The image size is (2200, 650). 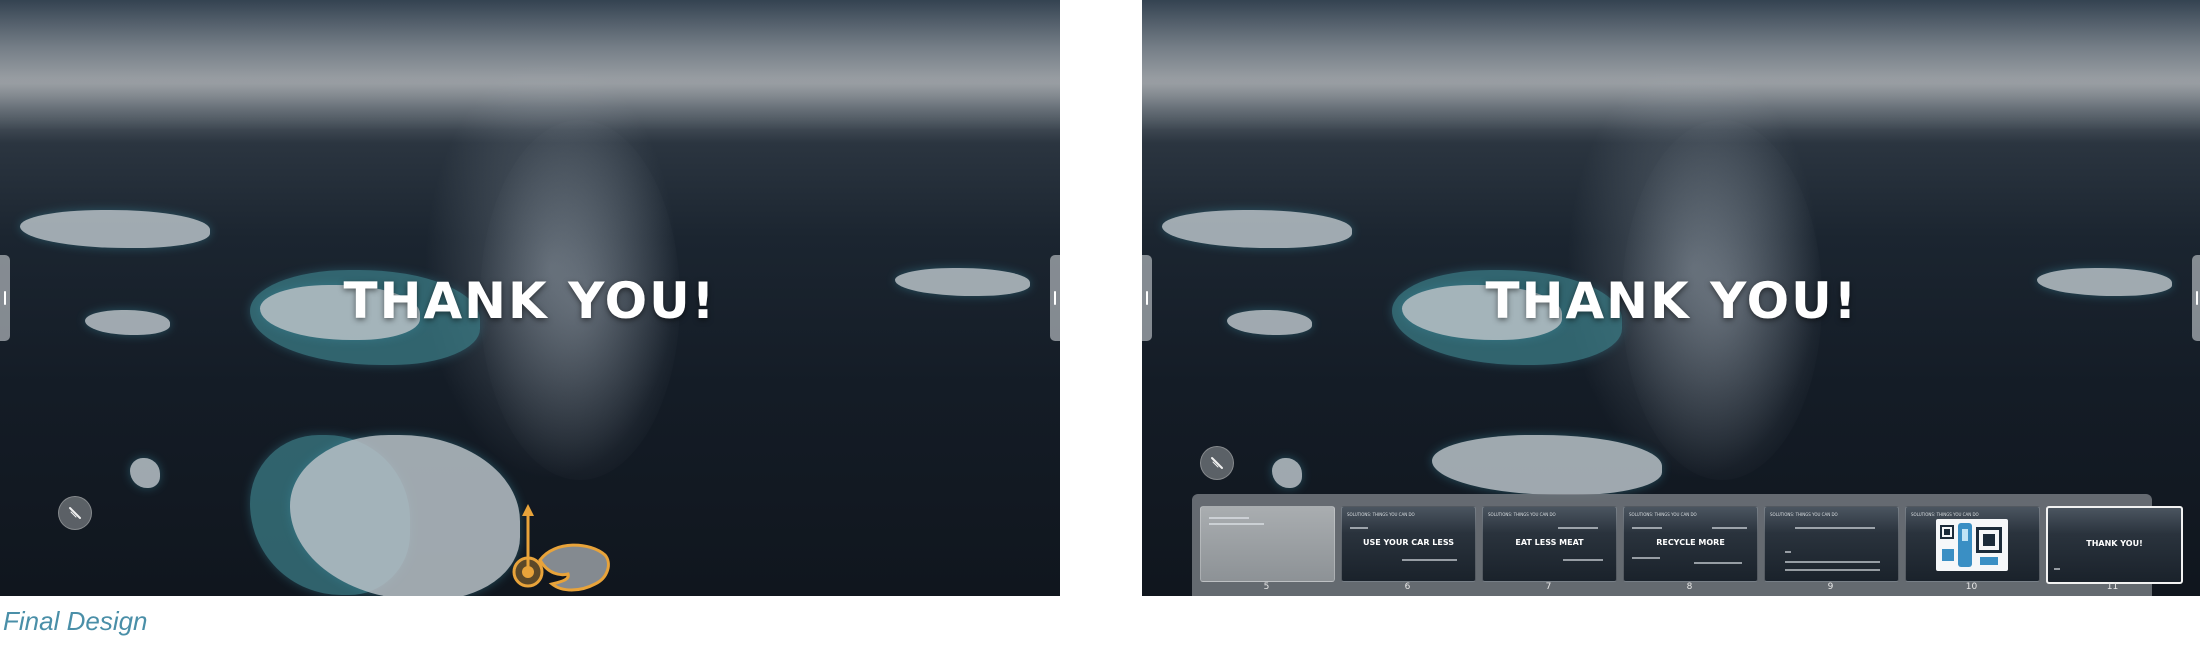 I want to click on slide-number: 5, so click(x=1266, y=587).